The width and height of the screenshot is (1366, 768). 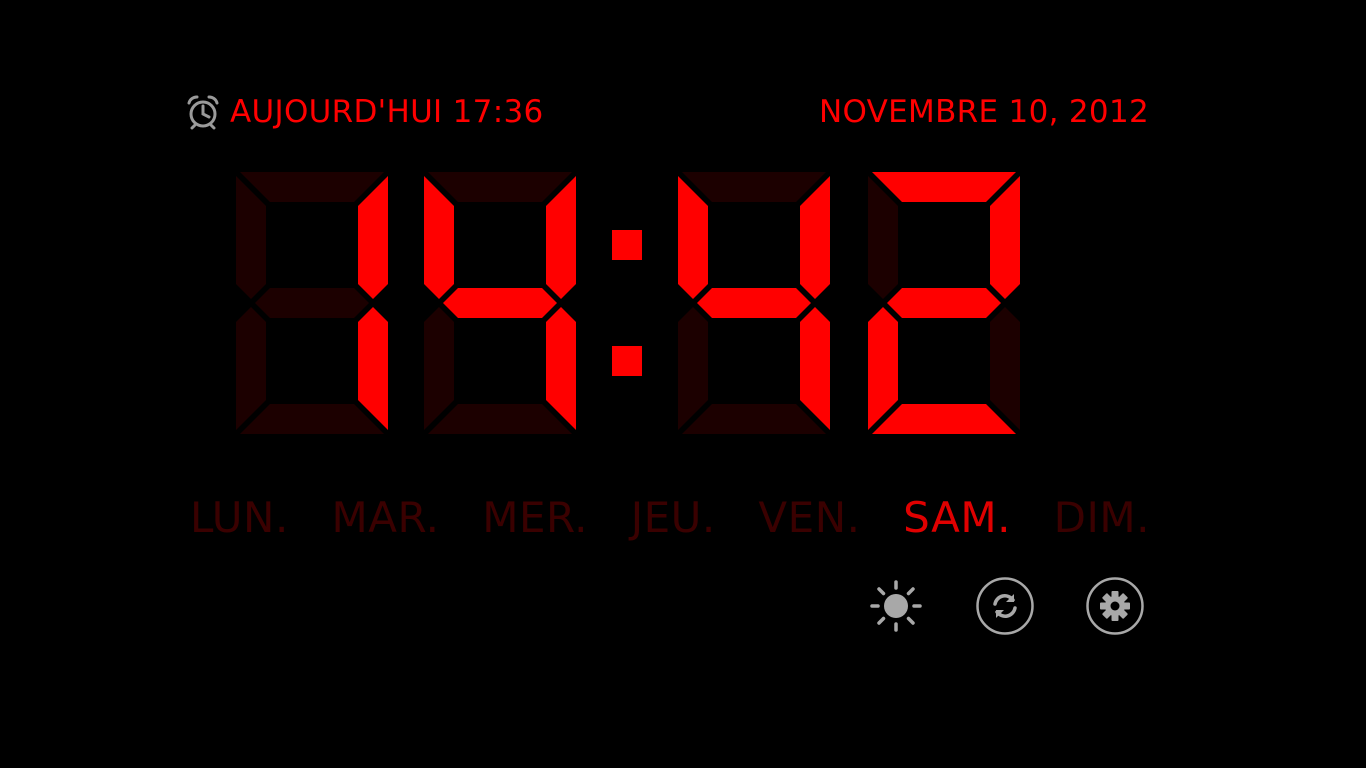 I want to click on digit-2-segment-c, so click(x=815, y=368).